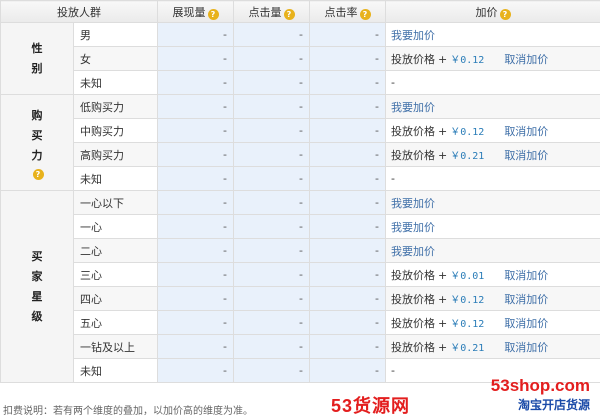  I want to click on header-bid: 加价?, so click(492, 11).